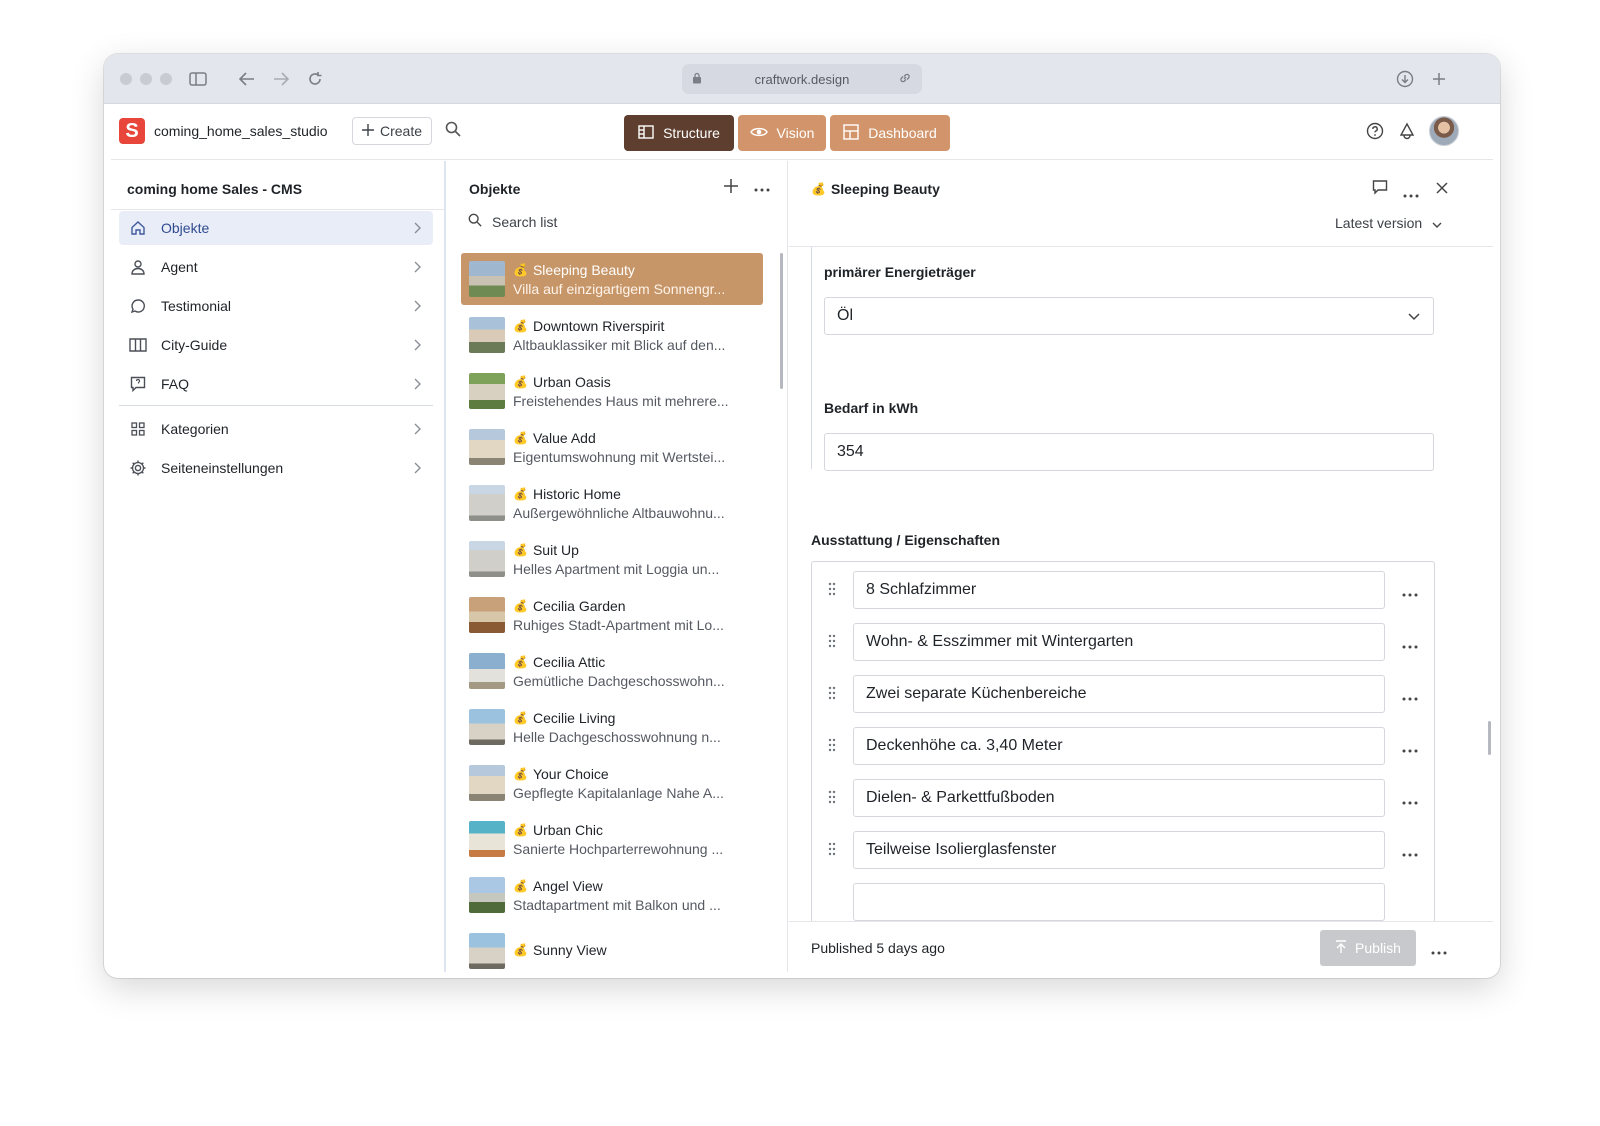 The width and height of the screenshot is (1600, 1126). Describe the element at coordinates (1119, 642) in the screenshot. I see `feature-input: Wohn- & Esszimmer mit Wintergarten` at that location.